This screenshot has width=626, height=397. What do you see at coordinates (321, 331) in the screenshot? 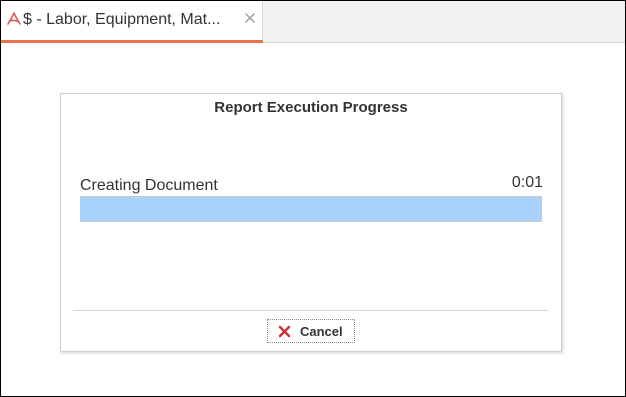
I see `cancel-button-label: Cancel` at bounding box center [321, 331].